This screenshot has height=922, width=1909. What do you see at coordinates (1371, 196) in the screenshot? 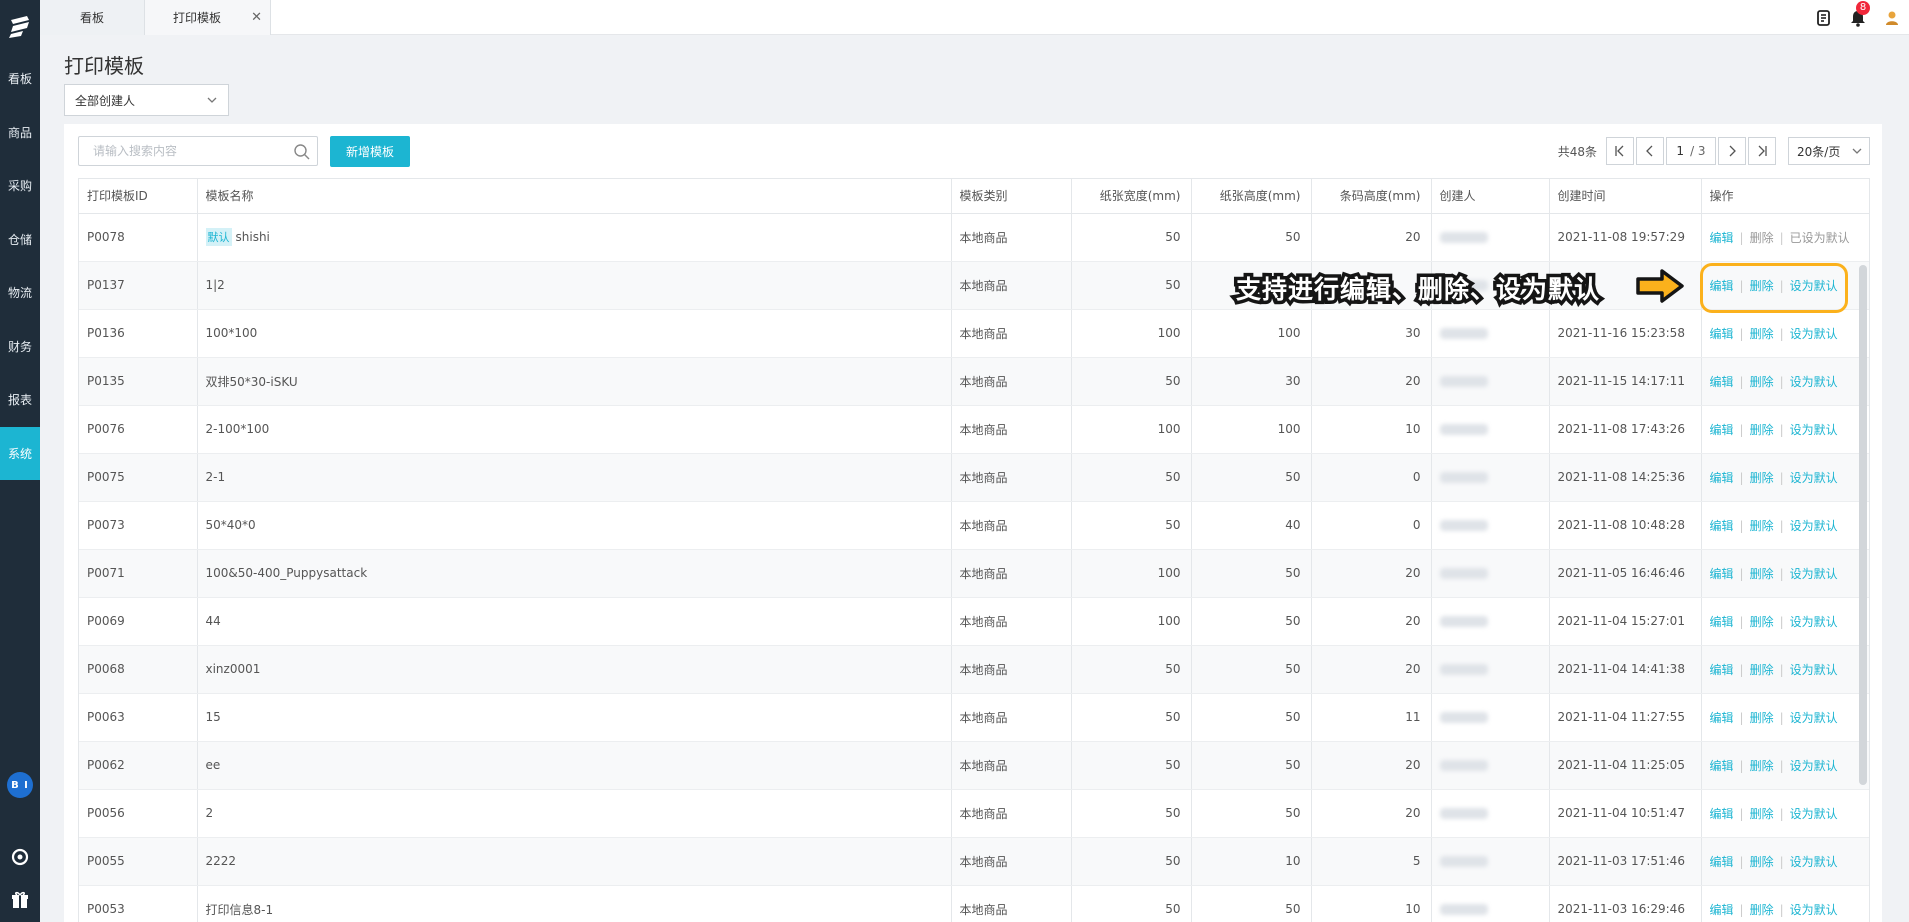
I see `column-header: 条码高度(mm)` at bounding box center [1371, 196].